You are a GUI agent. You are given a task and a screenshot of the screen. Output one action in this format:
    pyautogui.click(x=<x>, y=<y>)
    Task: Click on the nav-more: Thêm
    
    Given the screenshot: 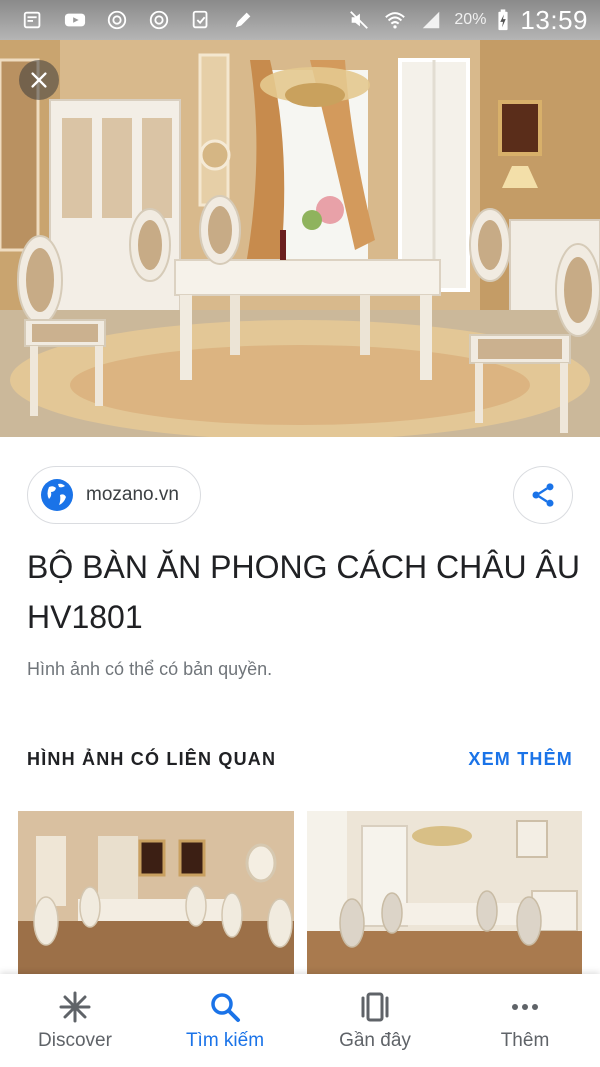 What is the action you would take?
    pyautogui.click(x=525, y=1020)
    